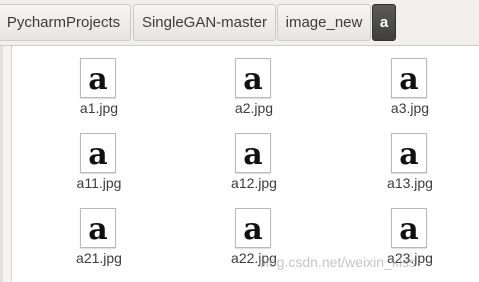 The height and width of the screenshot is (282, 479). Describe the element at coordinates (99, 258) in the screenshot. I see `file-name: a21.jpg` at that location.